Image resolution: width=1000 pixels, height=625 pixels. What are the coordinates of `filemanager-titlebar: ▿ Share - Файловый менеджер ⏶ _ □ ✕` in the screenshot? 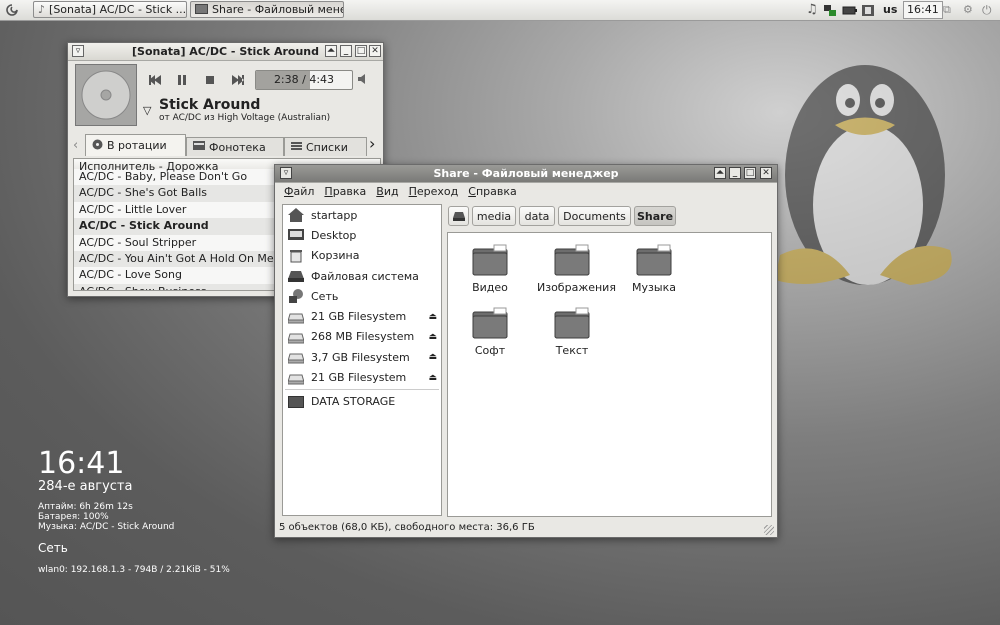 It's located at (526, 174).